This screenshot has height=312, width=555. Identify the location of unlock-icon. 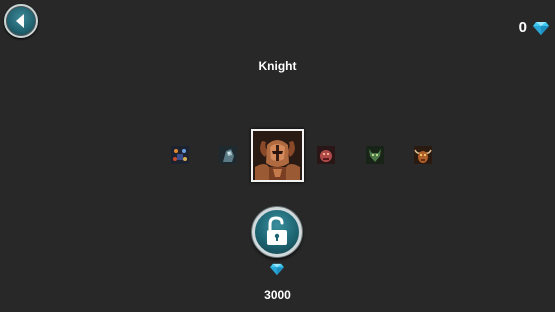
(277, 230).